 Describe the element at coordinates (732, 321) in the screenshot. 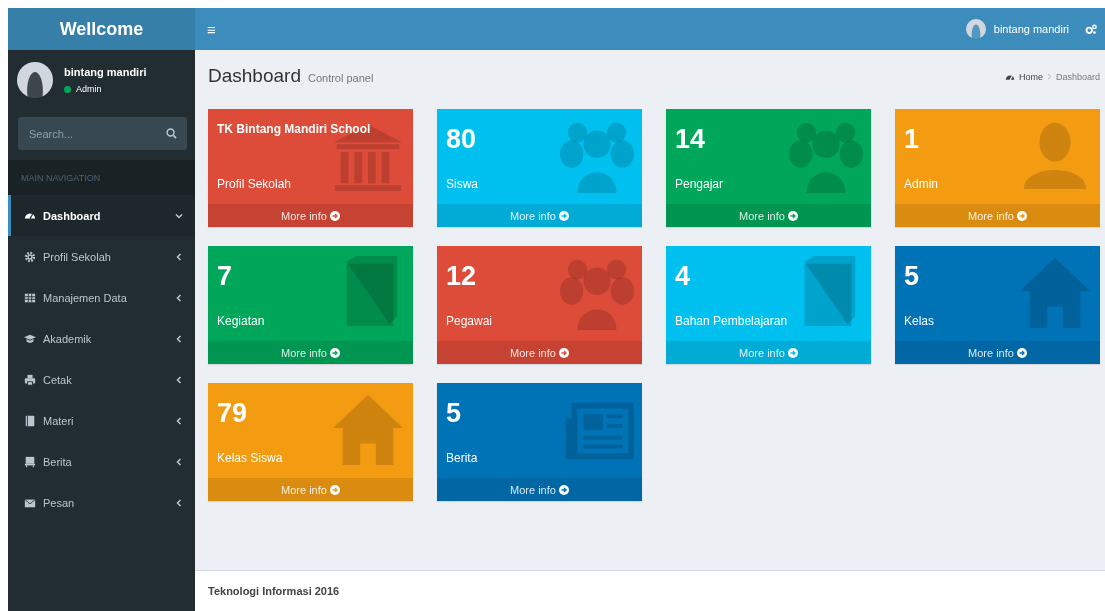

I see `stat-label: Bahan Pembelajaran` at that location.